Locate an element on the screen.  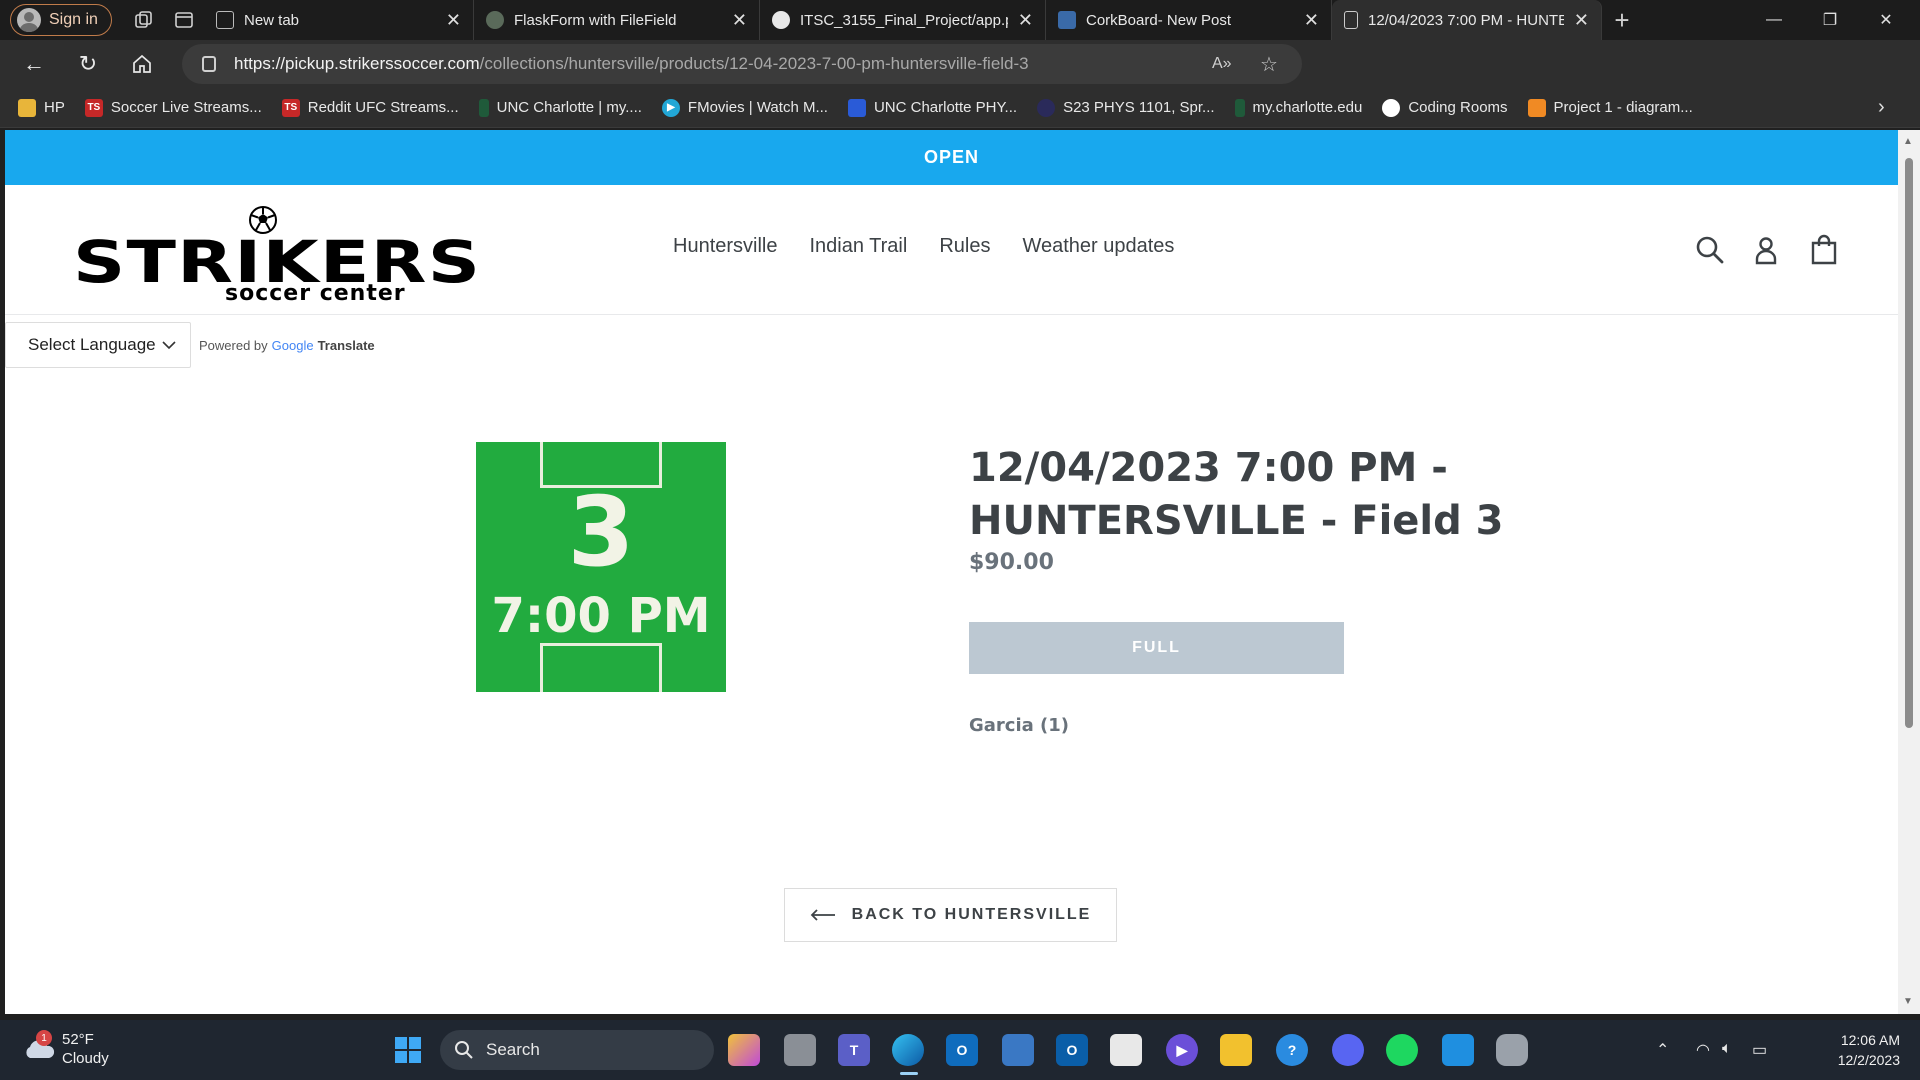
coding-rooms-favicon-icon is located at coordinates (1391, 107).